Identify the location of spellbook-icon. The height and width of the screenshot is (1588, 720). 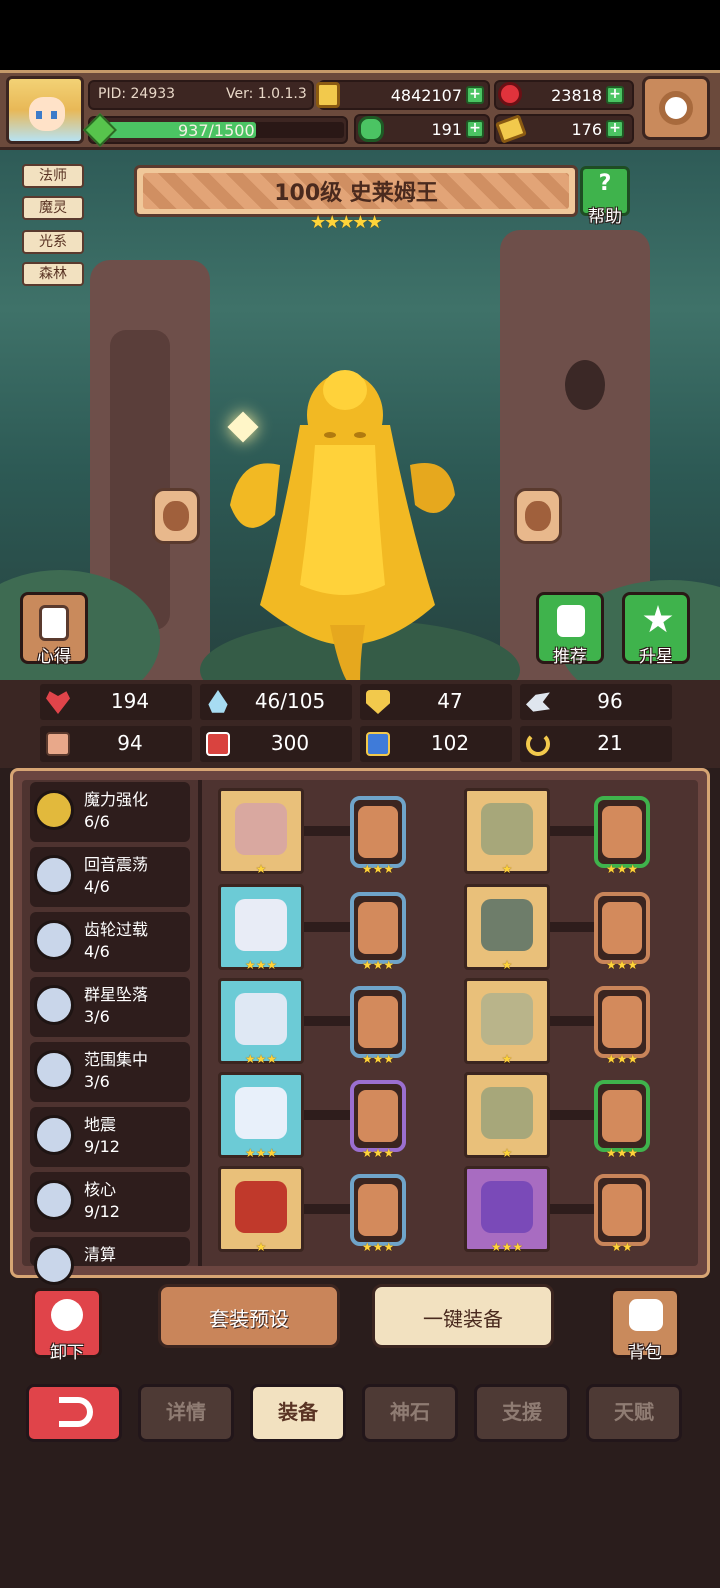
(218, 744).